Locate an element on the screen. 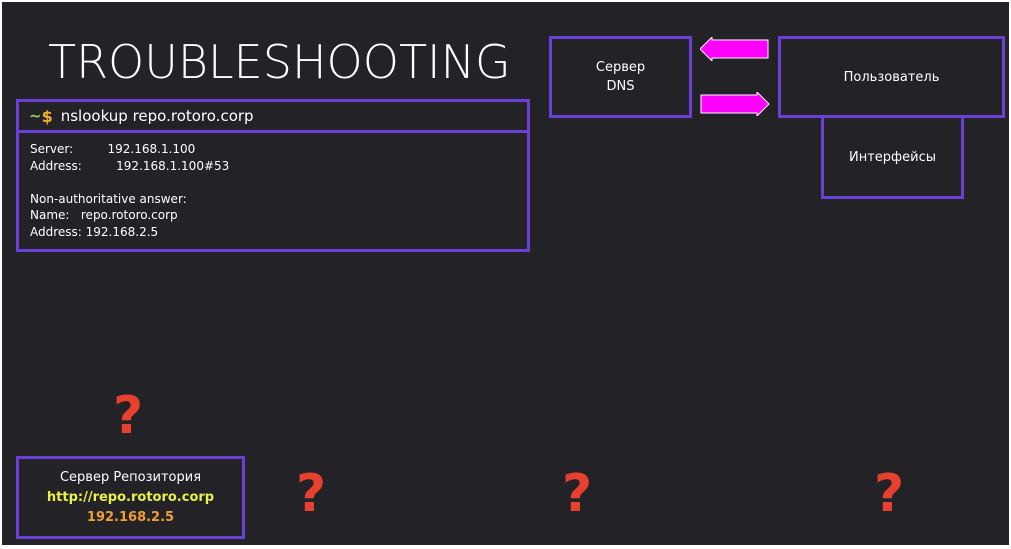 The width and height of the screenshot is (1011, 549). dns-server-box: Сервер DNS is located at coordinates (620, 77).